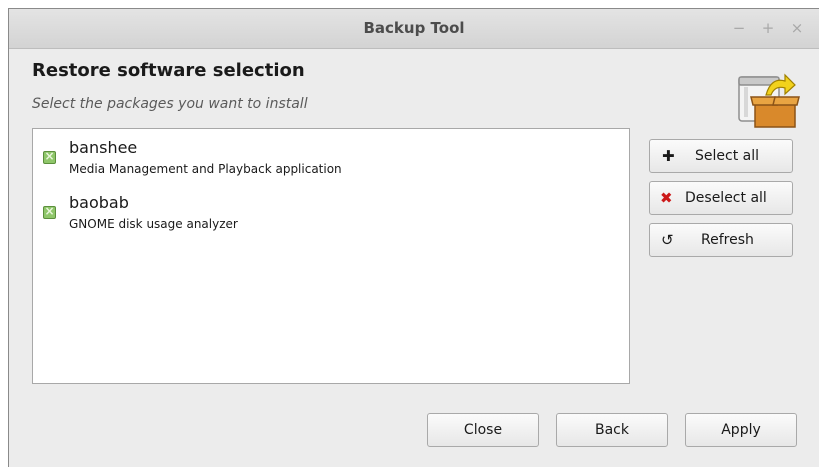  Describe the element at coordinates (668, 156) in the screenshot. I see `plus-icon: ✚` at that location.